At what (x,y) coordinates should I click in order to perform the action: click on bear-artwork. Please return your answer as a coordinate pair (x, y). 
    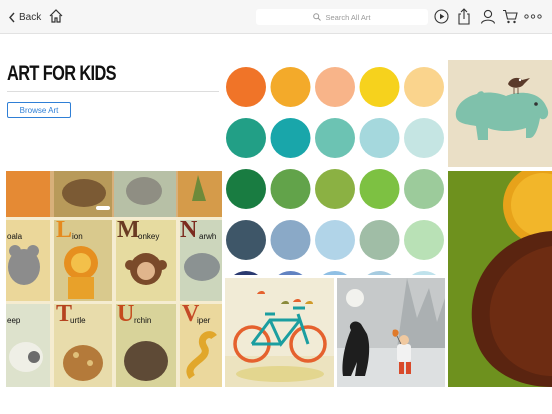
    Looking at the image, I should click on (391, 332).